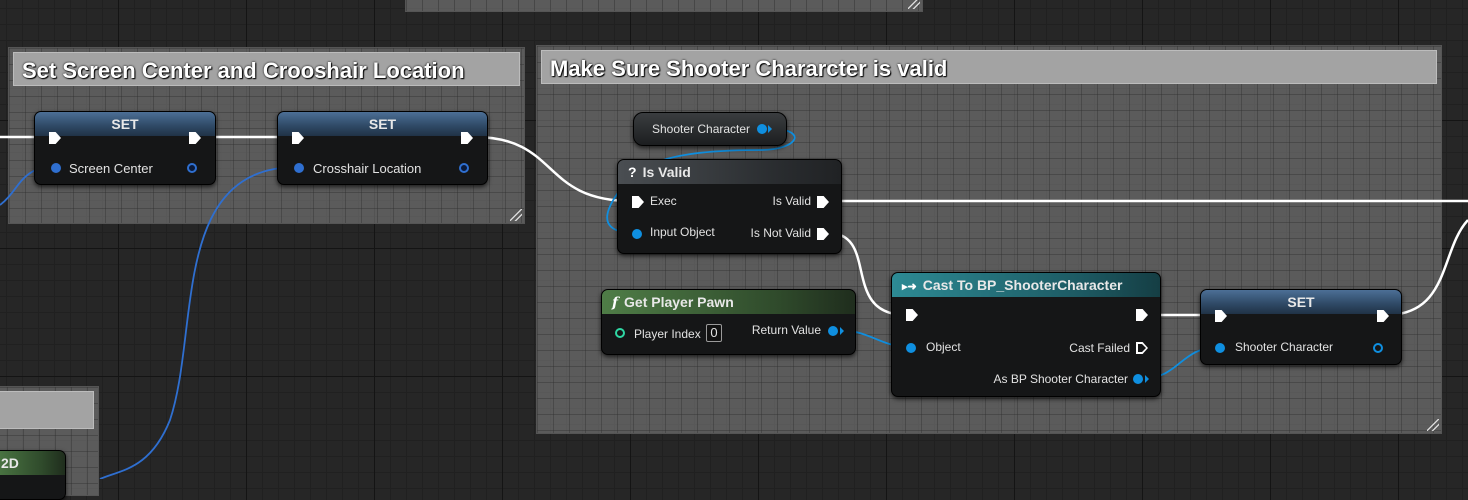 This screenshot has width=1468, height=500. Describe the element at coordinates (791, 201) in the screenshot. I see `pin-label: Is Valid` at that location.